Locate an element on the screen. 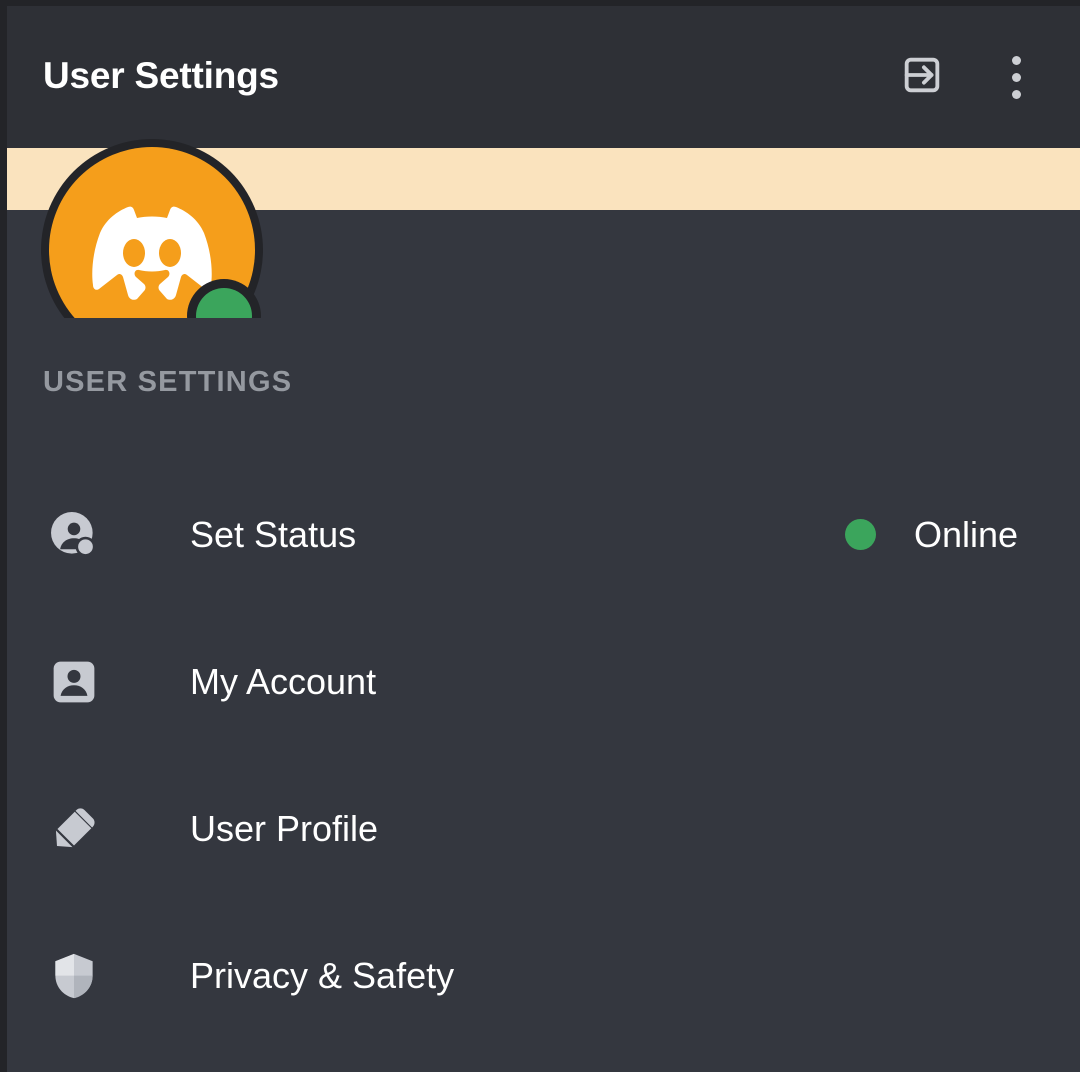  menu-item-set-status: Set Status Online is located at coordinates (540, 534).